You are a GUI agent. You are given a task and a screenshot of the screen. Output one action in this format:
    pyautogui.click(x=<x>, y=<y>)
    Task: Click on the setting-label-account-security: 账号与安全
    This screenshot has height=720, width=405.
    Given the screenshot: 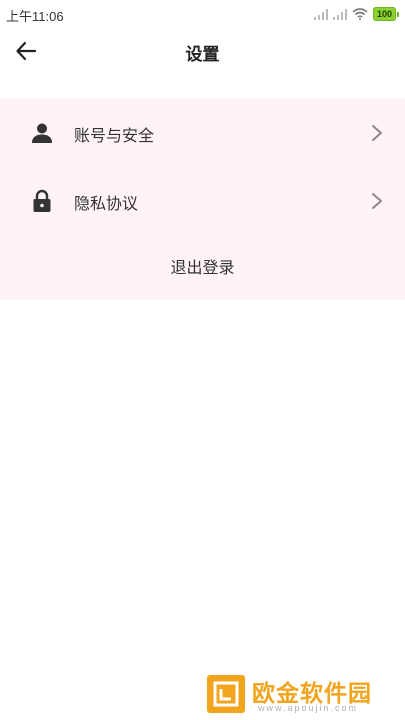 What is the action you would take?
    pyautogui.click(x=114, y=135)
    